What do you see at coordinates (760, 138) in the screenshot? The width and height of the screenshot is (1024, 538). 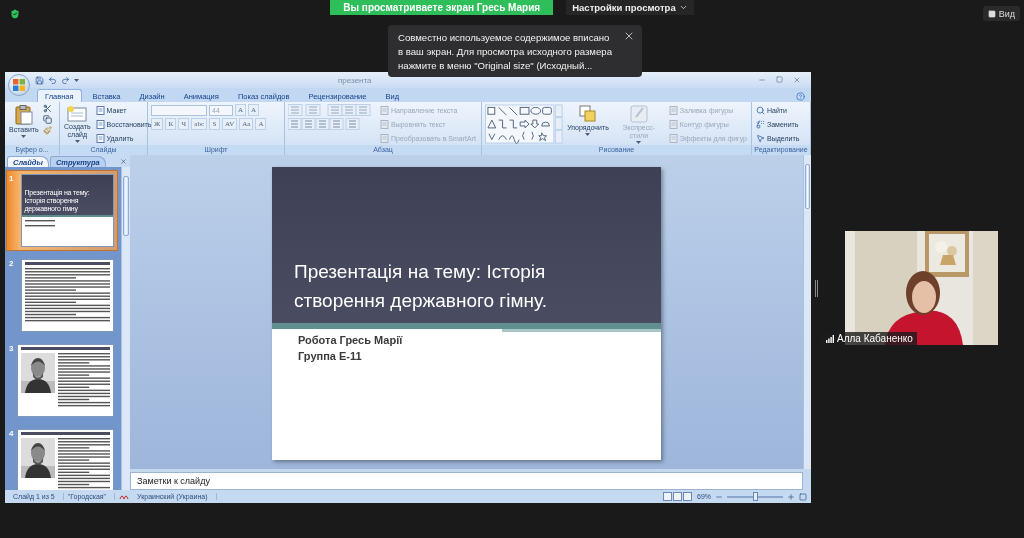 I see `pointer-icon` at bounding box center [760, 138].